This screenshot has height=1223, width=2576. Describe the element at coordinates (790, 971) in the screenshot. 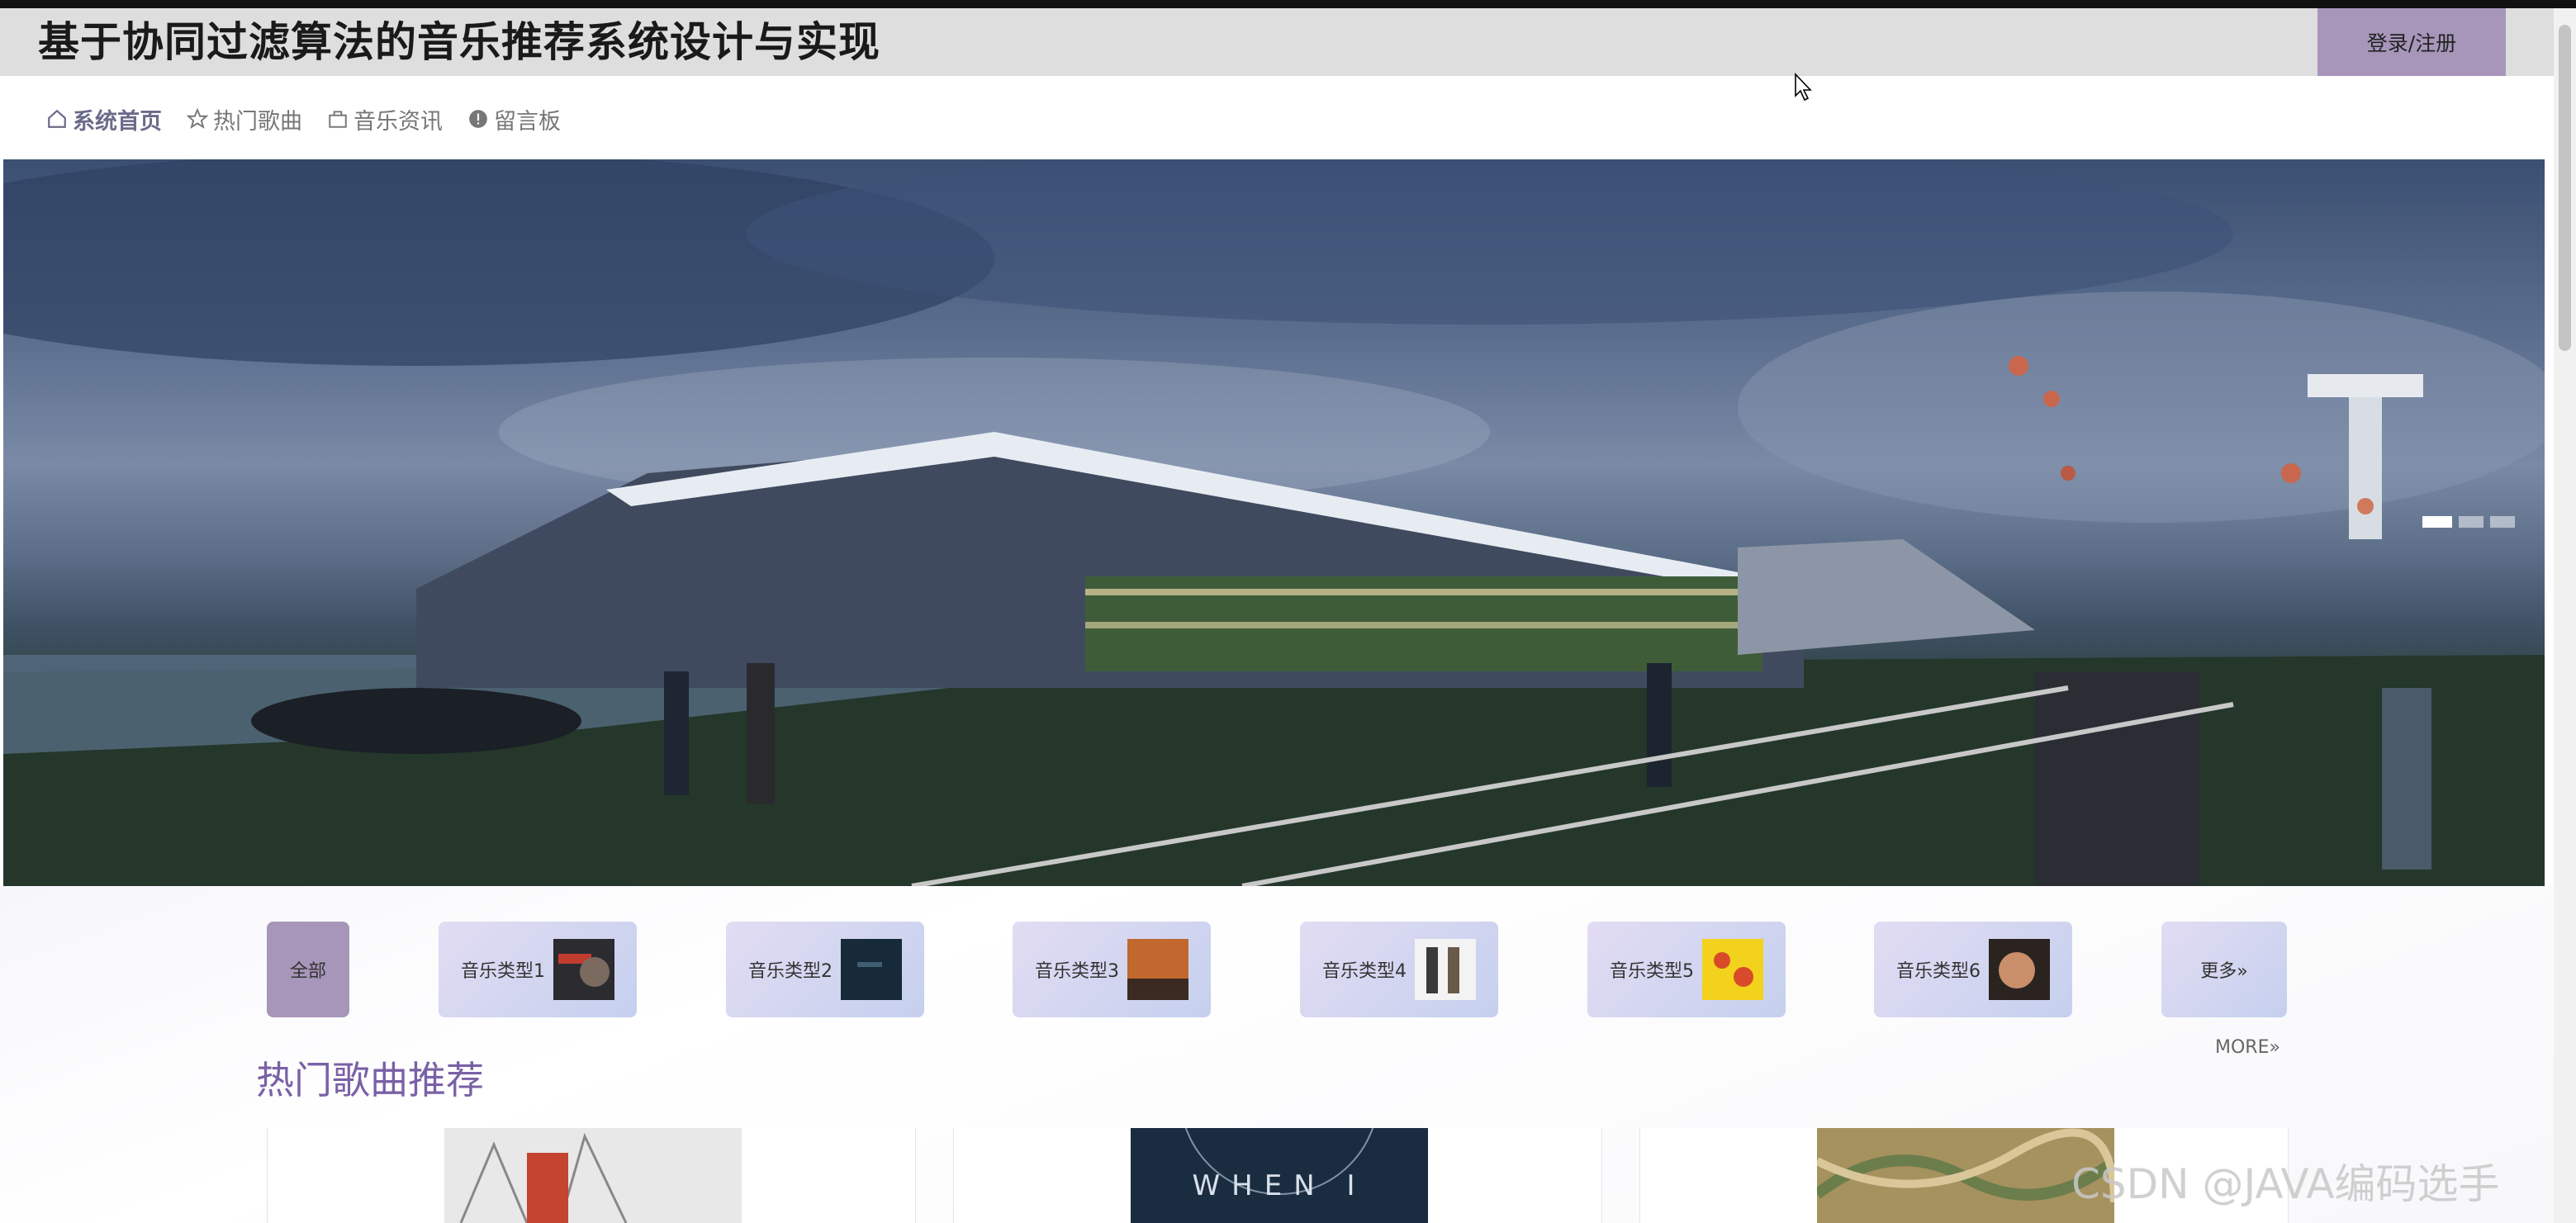

I see `category-label: 音乐类型2` at that location.